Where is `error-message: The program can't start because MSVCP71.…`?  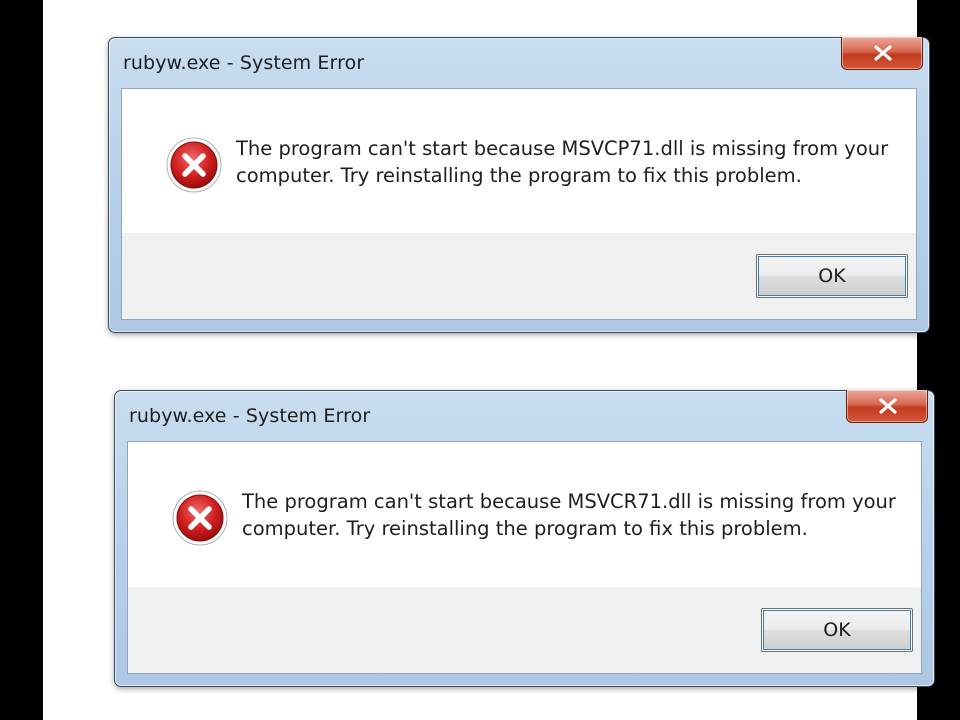 error-message: The program can't start because MSVCP71.… is located at coordinates (562, 162).